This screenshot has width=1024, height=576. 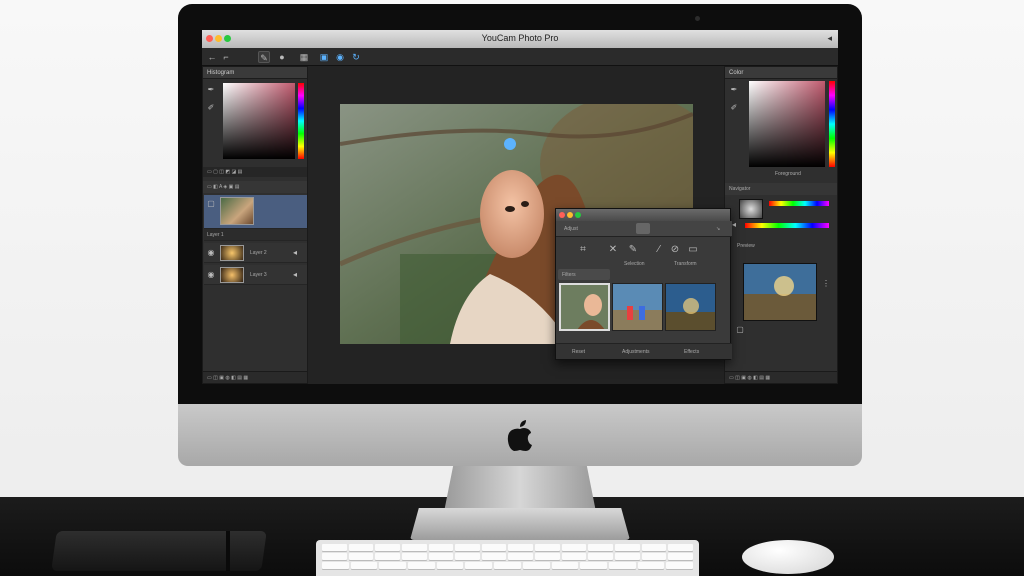 What do you see at coordinates (255, 212) in the screenshot?
I see `layer-row-selected: ▢` at bounding box center [255, 212].